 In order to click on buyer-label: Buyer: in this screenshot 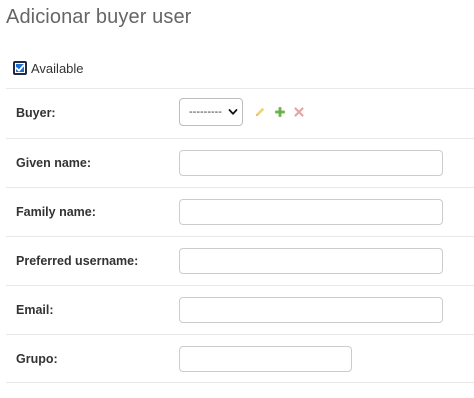, I will do `click(36, 113)`.